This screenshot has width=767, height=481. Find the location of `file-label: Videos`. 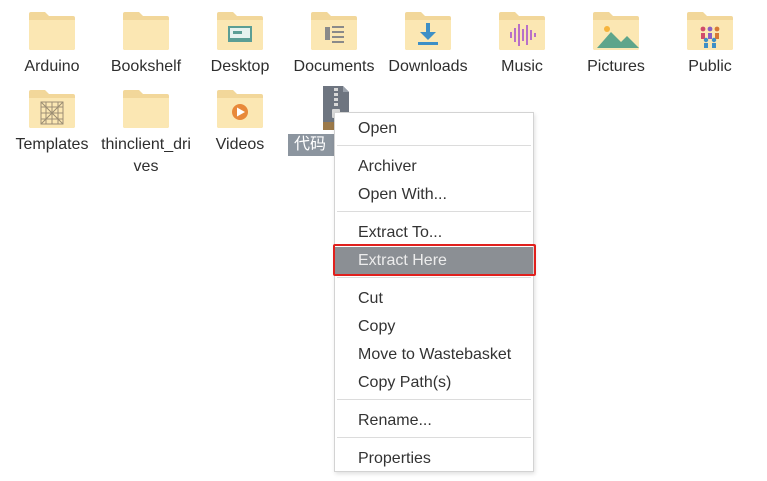

file-label: Videos is located at coordinates (240, 144).